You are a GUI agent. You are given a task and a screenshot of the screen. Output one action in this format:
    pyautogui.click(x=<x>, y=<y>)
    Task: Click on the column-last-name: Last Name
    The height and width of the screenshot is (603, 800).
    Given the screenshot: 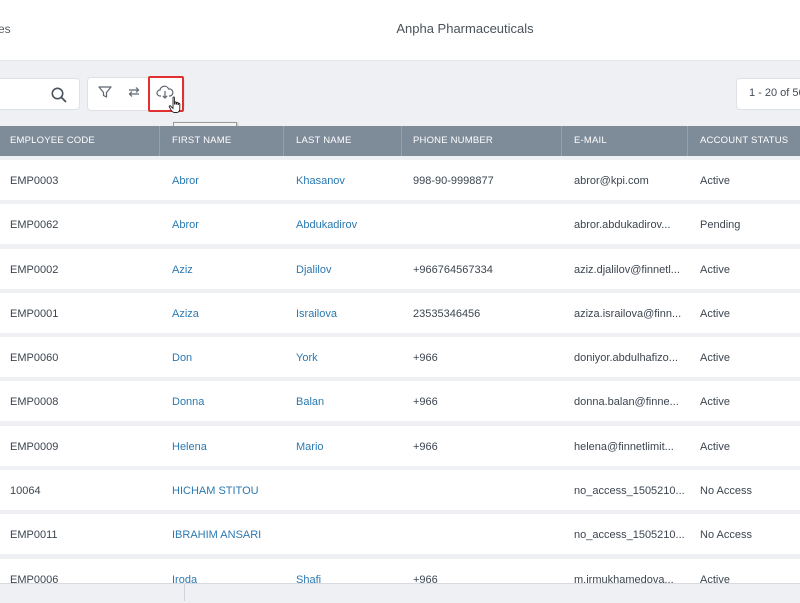 What is the action you would take?
    pyautogui.click(x=344, y=141)
    